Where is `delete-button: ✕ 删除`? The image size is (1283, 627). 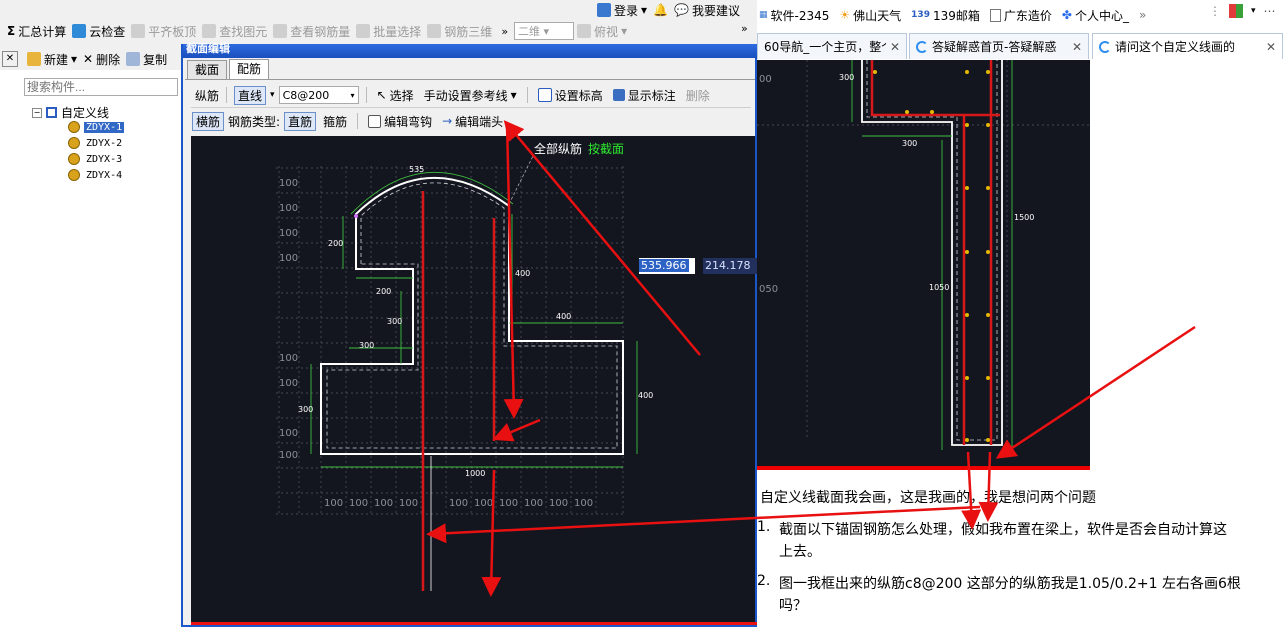
delete-button: ✕ 删除 is located at coordinates (101, 59).